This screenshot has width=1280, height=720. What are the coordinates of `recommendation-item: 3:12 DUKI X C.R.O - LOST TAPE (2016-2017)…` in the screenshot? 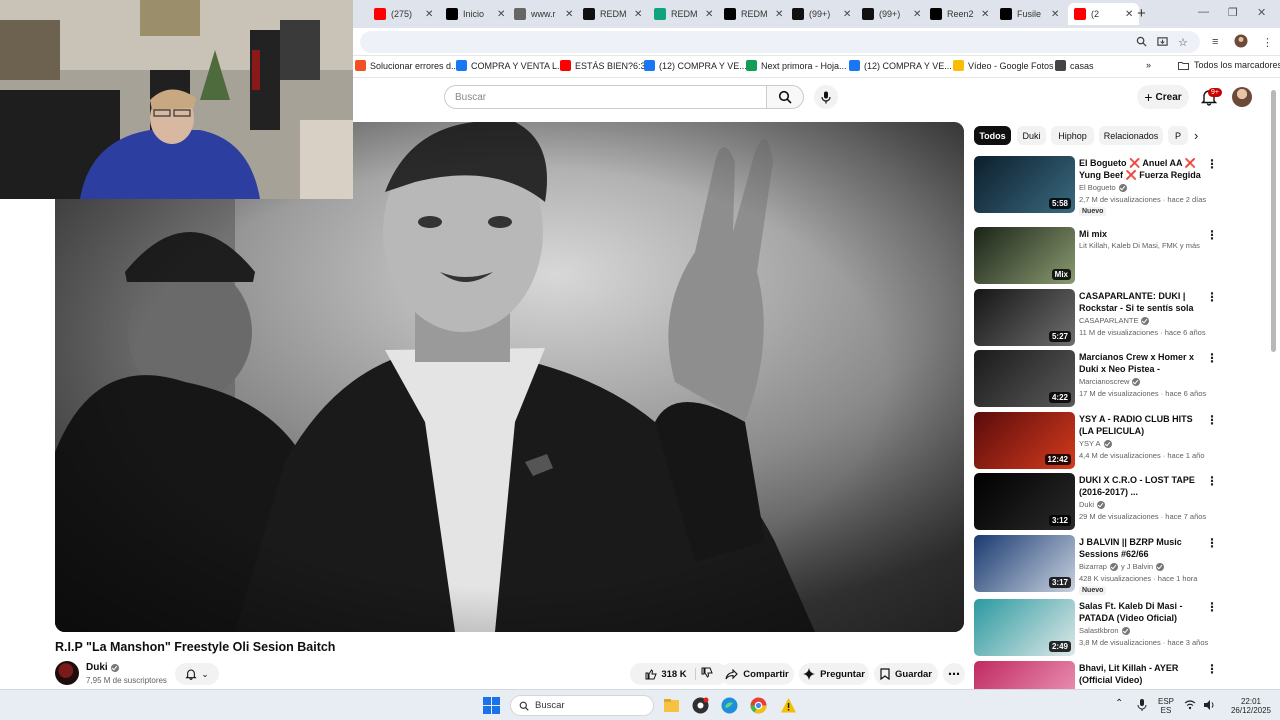 It's located at (1097, 502).